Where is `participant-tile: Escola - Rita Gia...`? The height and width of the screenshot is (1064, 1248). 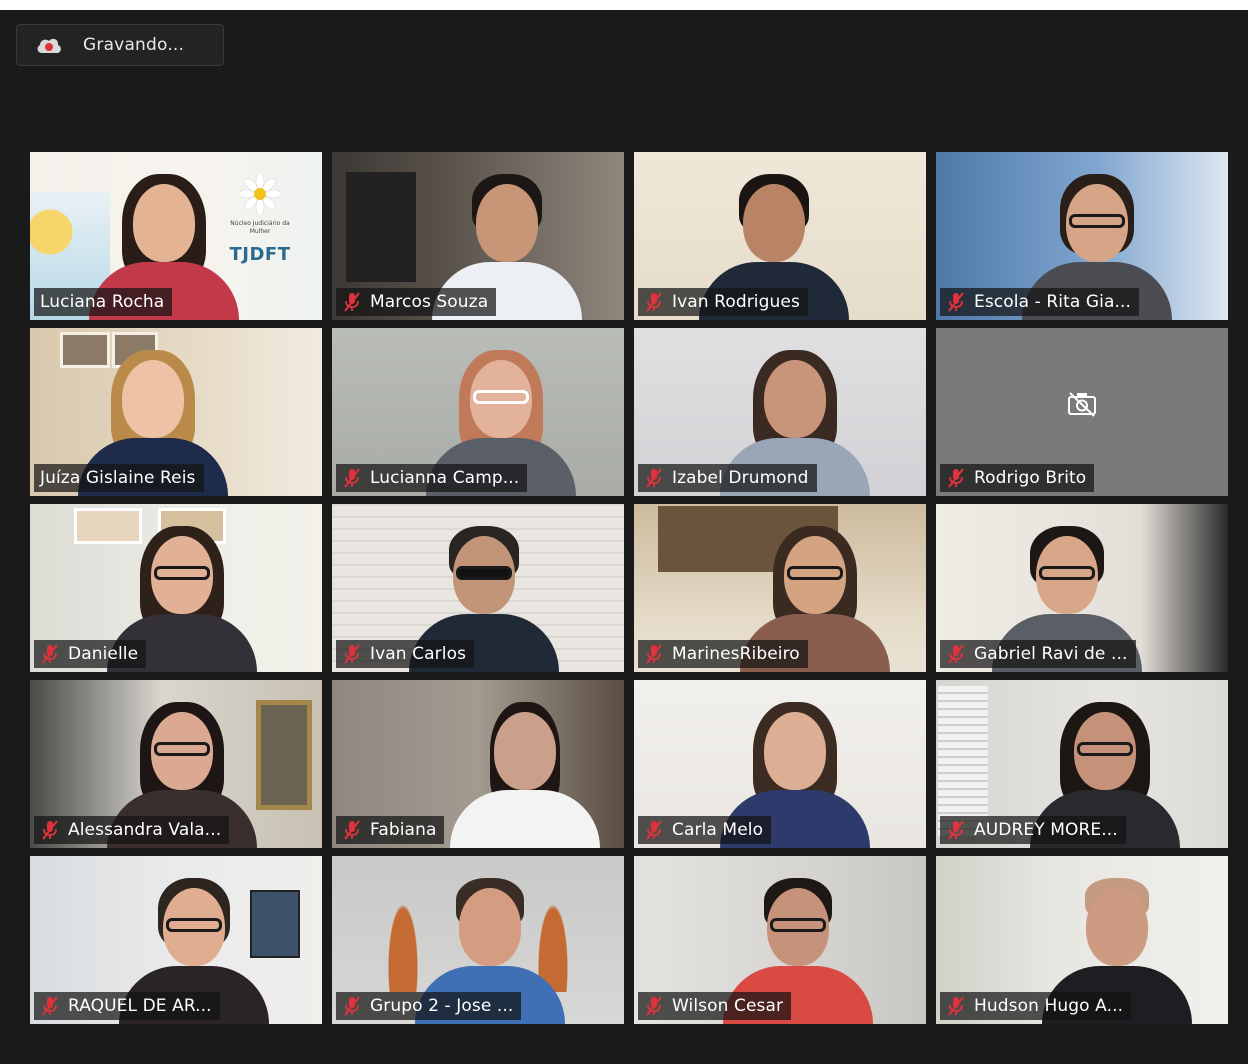 participant-tile: Escola - Rita Gia... is located at coordinates (1082, 236).